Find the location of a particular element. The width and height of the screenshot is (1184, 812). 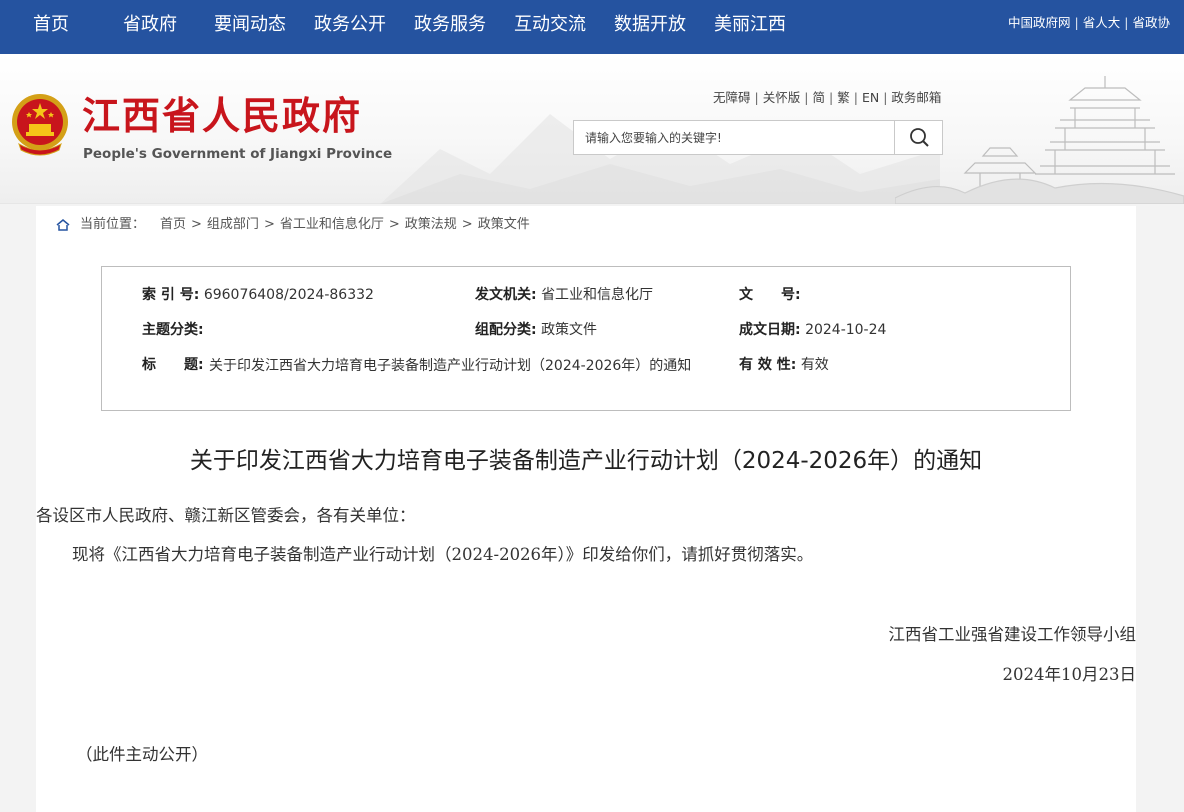

search-box is located at coordinates (758, 137).